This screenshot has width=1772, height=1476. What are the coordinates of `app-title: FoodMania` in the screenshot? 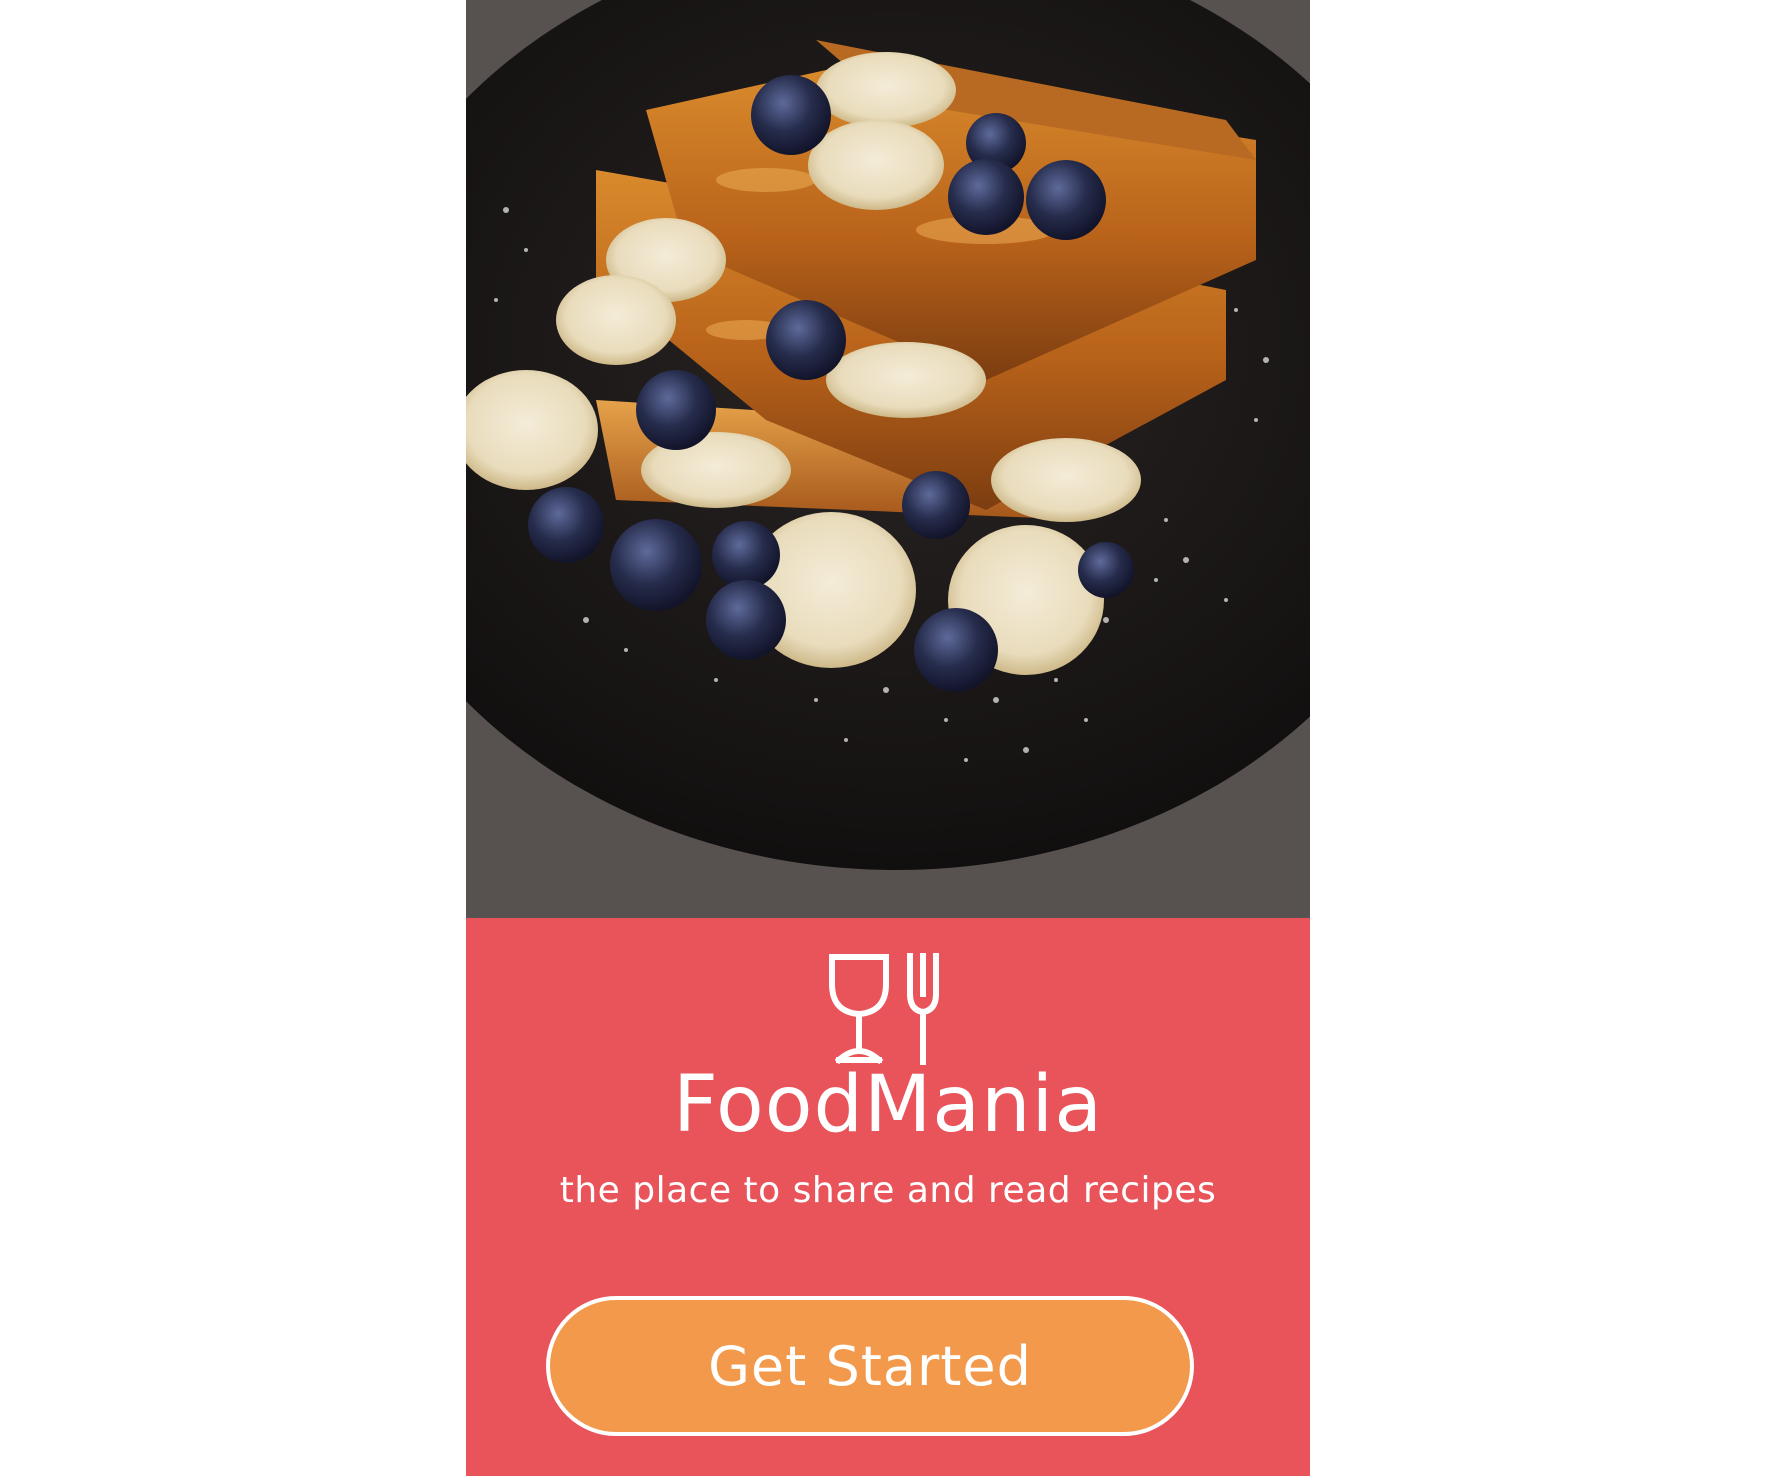 It's located at (888, 1105).